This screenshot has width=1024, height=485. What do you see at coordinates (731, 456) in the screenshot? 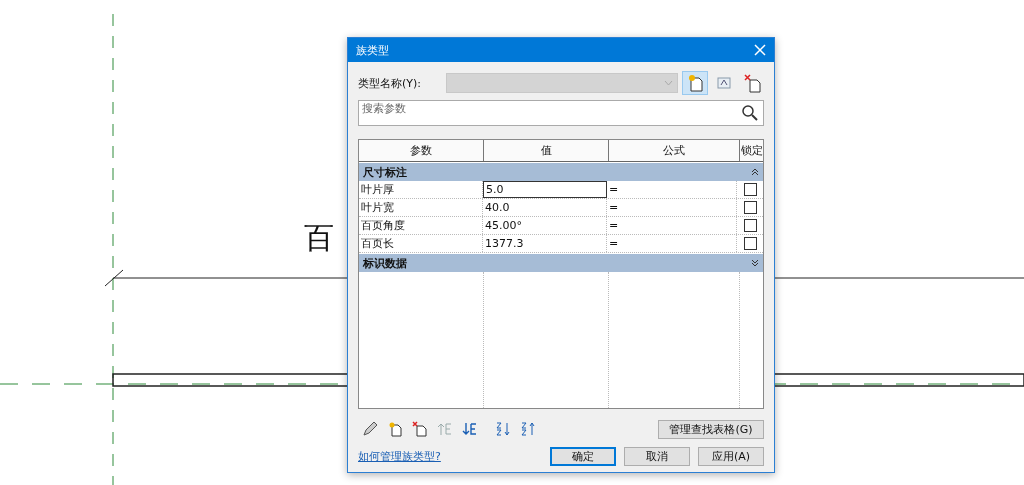
I see `dialog-button: 应用(A)` at bounding box center [731, 456].